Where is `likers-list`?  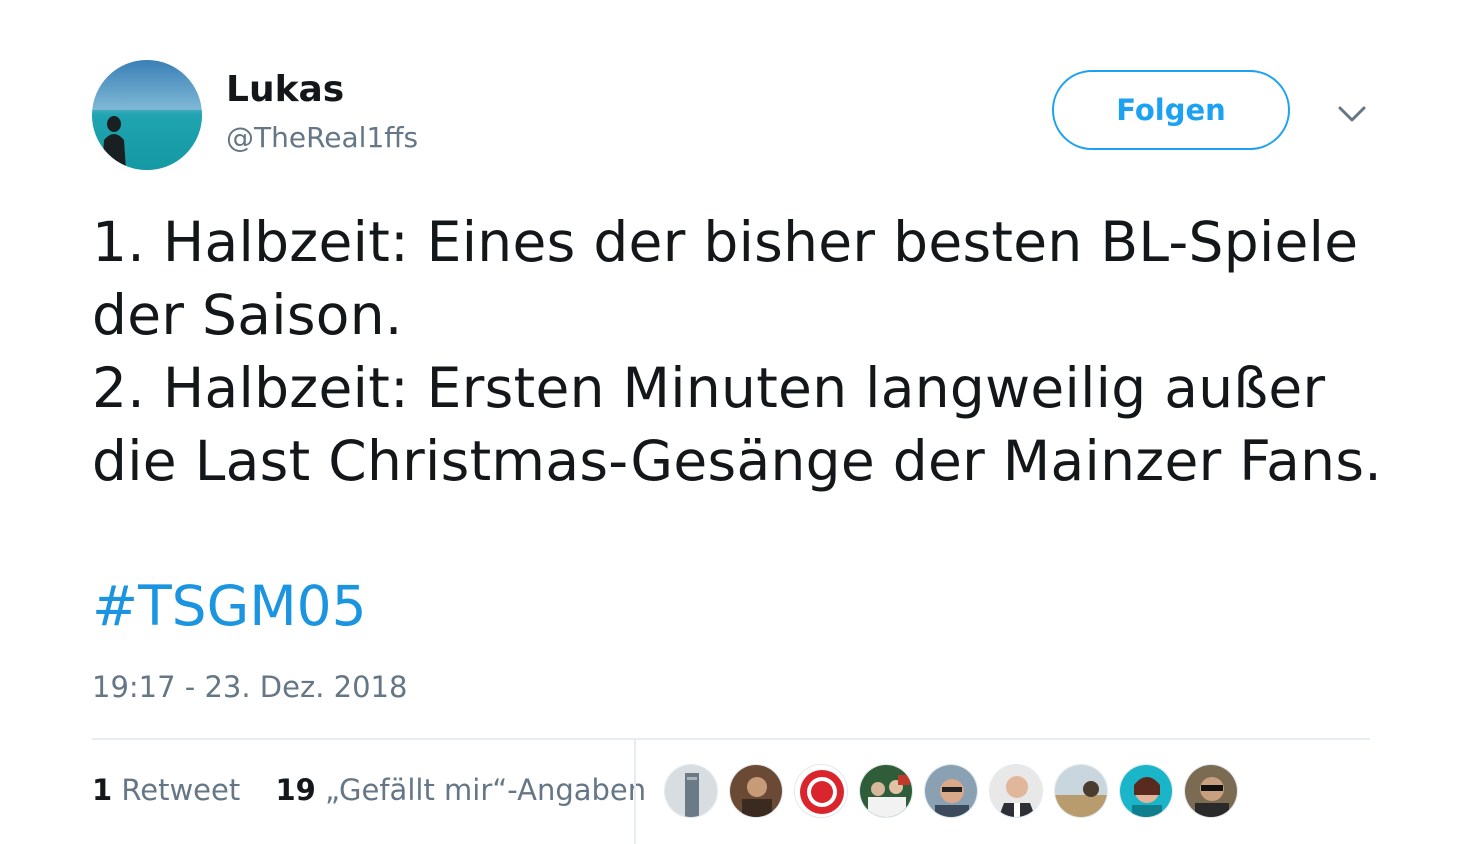
likers-list is located at coordinates (956, 792).